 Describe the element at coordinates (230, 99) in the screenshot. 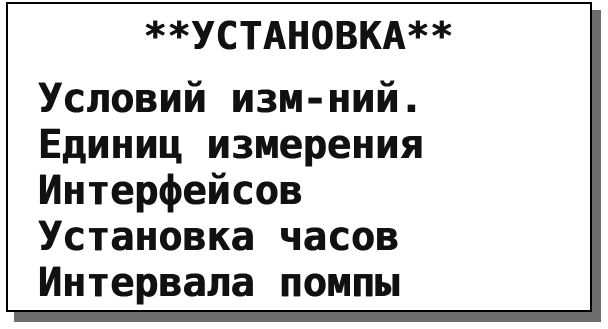

I see `menu-item-measurement-conditions: Условий изм-ний.` at that location.